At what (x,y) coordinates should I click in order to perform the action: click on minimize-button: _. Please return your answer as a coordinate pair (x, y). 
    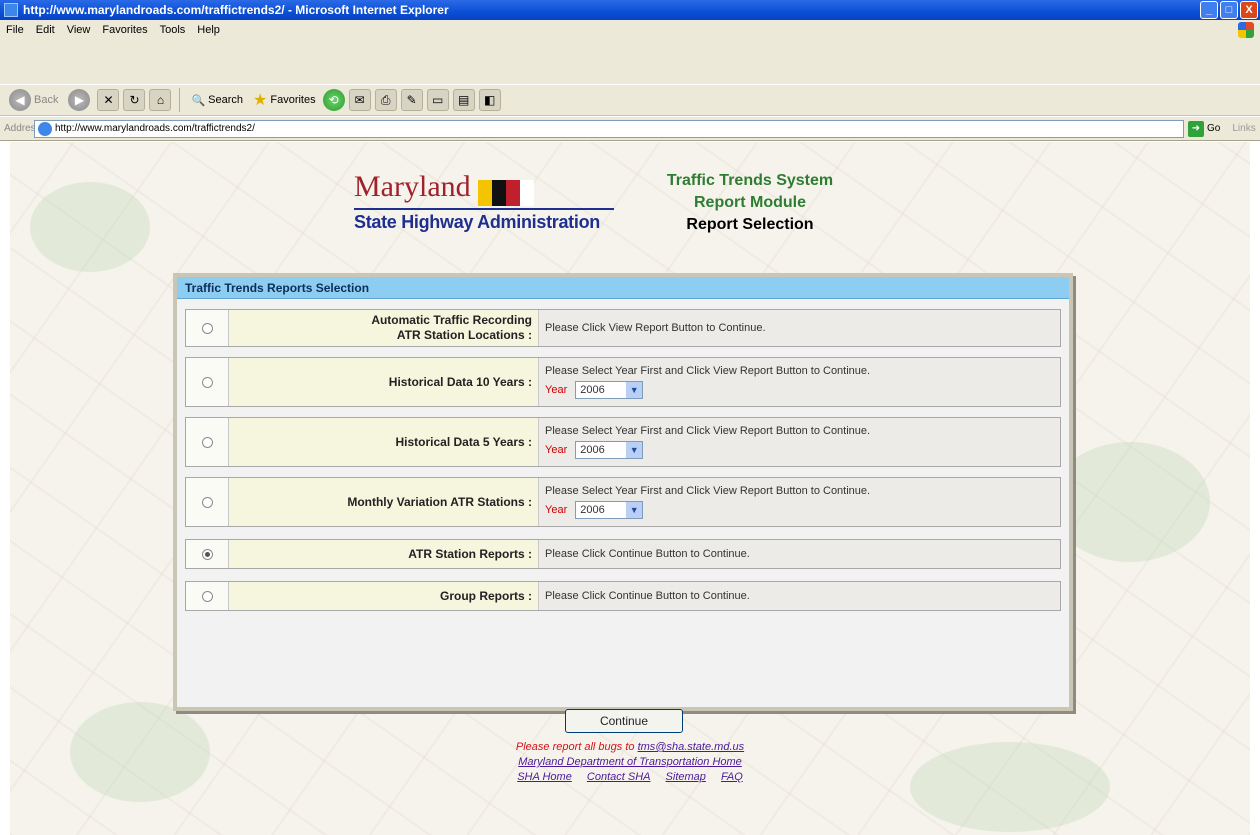
    Looking at the image, I should click on (1209, 10).